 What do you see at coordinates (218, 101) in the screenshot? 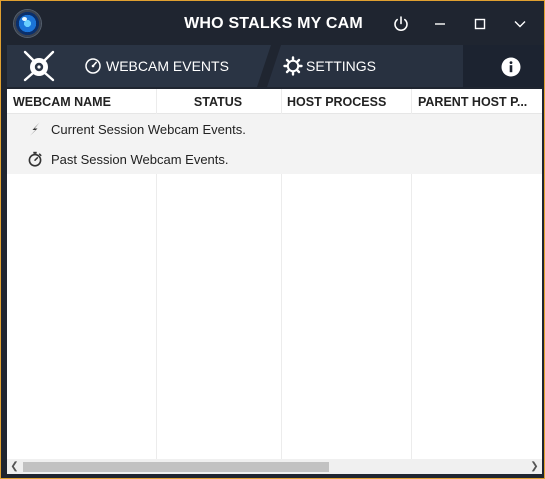
I see `column-header-status: STATUS` at bounding box center [218, 101].